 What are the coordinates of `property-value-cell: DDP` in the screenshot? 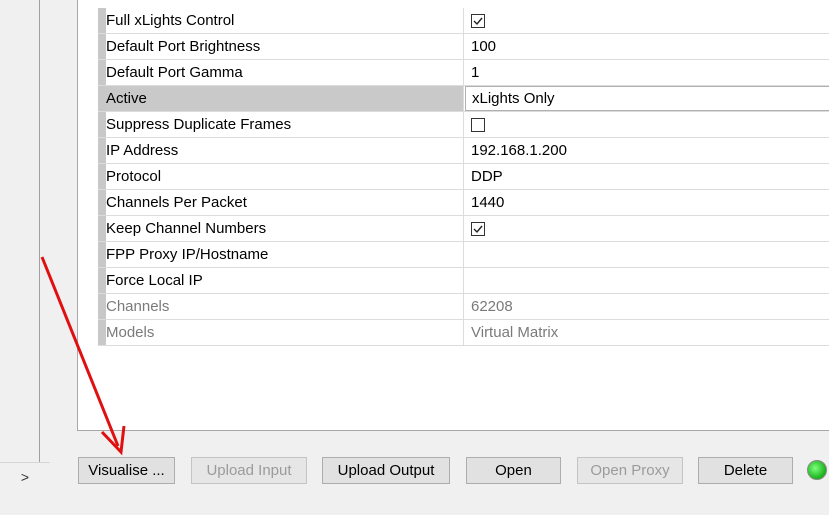 It's located at (647, 176).